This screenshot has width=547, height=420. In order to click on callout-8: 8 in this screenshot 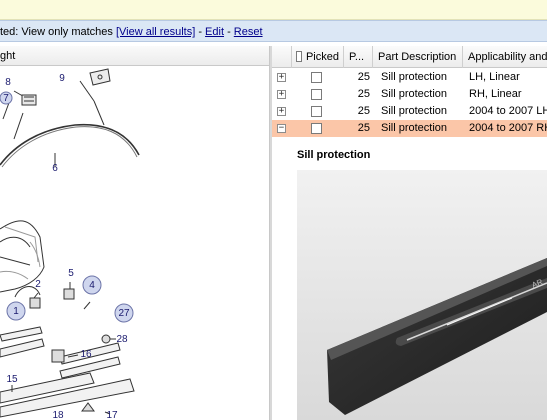, I will do `click(8, 82)`.